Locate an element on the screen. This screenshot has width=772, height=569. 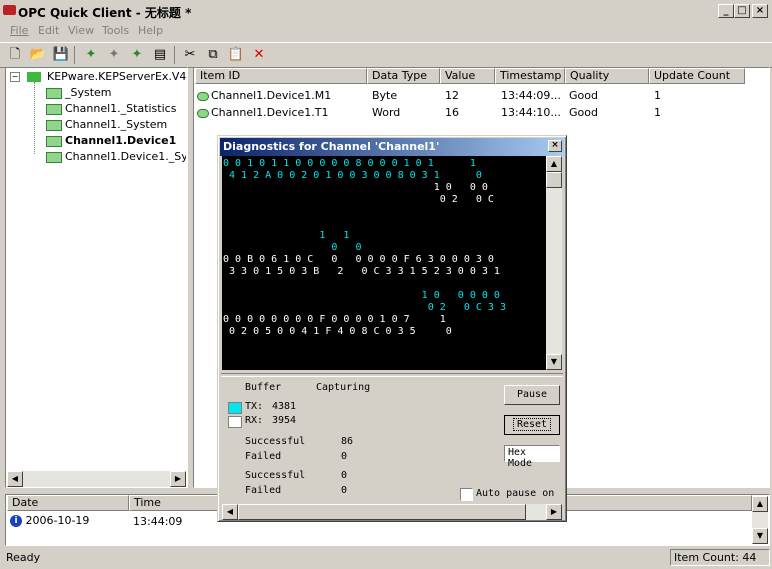
col-header-value: Value is located at coordinates (467, 76).